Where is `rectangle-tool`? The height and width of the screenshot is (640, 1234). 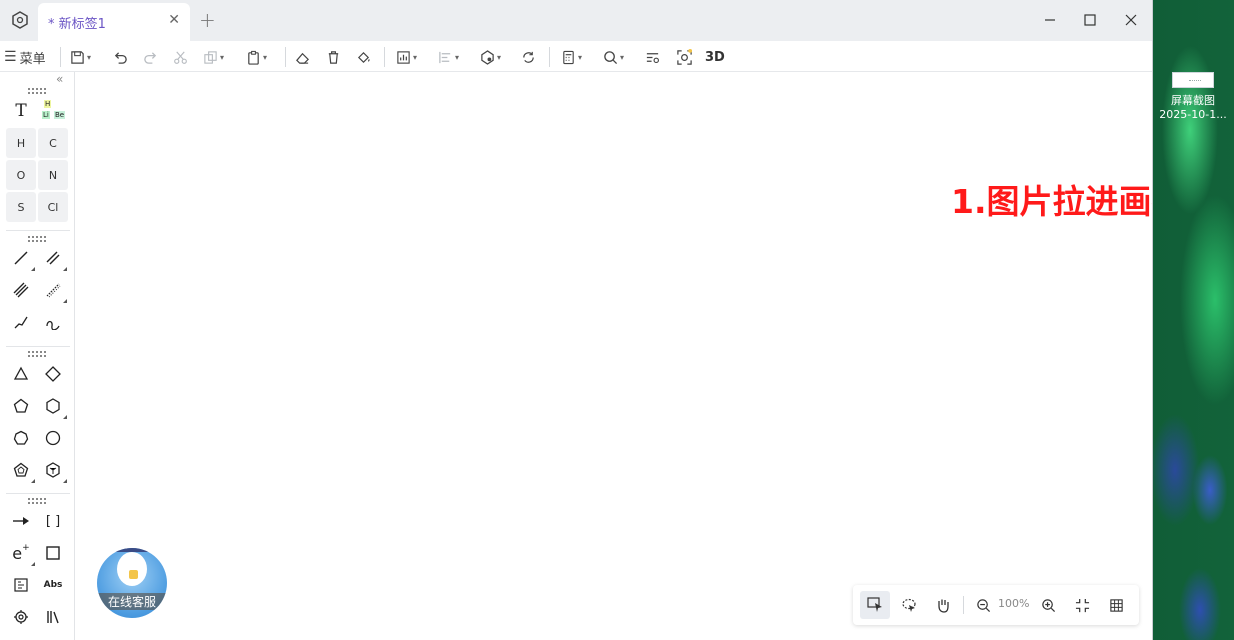 rectangle-tool is located at coordinates (53, 553).